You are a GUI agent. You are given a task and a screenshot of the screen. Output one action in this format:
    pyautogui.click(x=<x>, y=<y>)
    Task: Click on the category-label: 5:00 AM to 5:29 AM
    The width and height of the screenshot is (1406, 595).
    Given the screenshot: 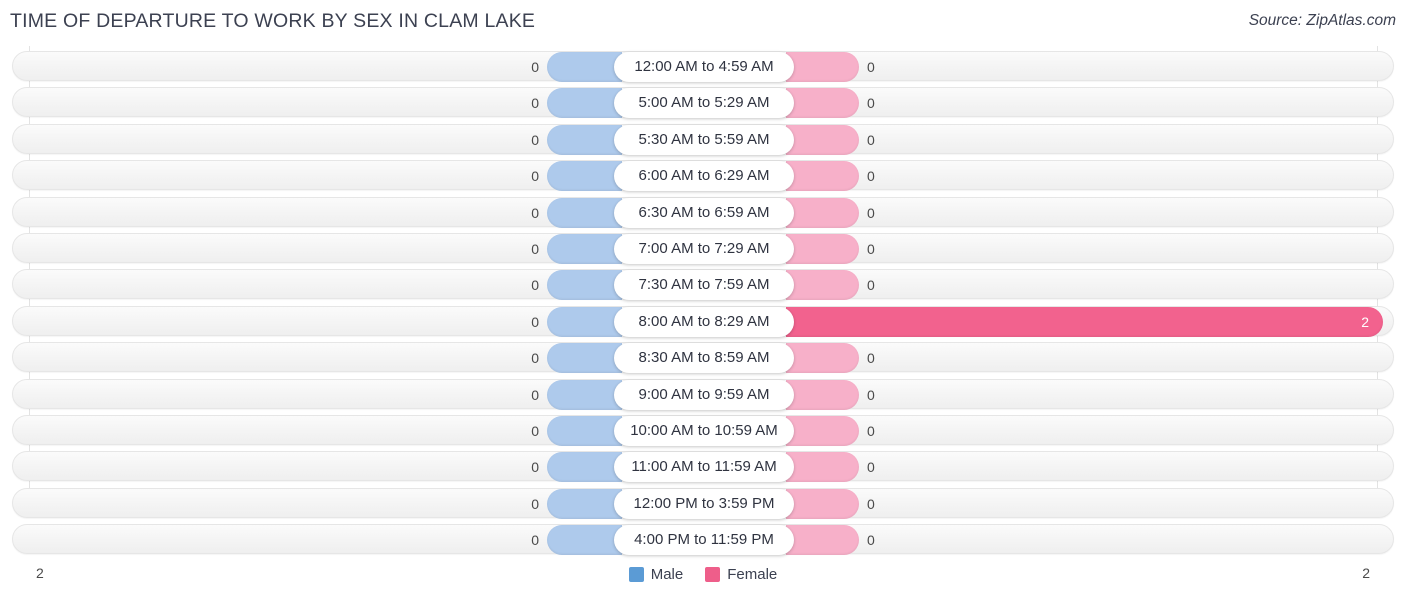 What is the action you would take?
    pyautogui.click(x=704, y=103)
    